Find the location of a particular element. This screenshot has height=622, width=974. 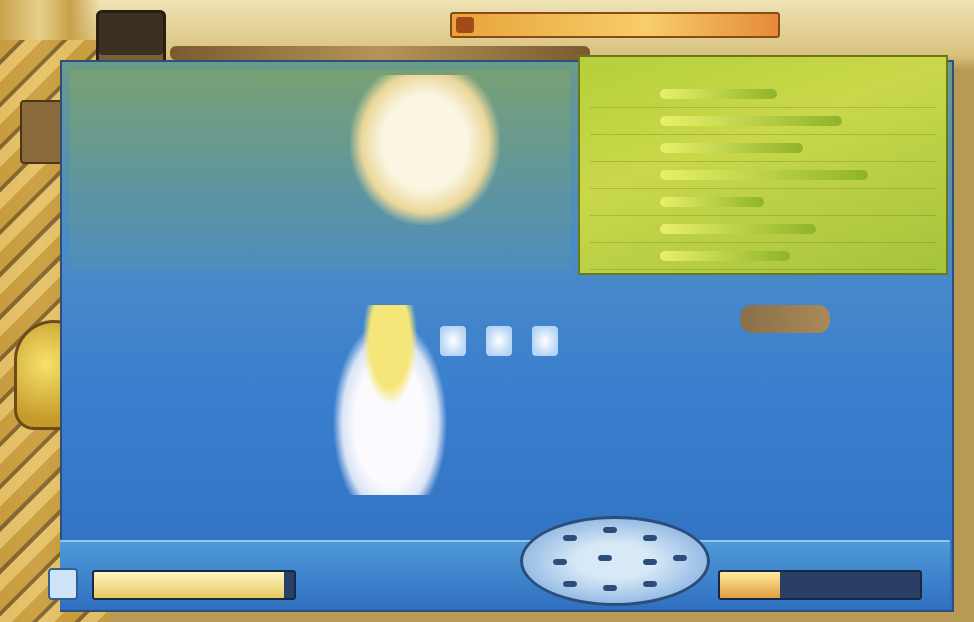

energy-gauge-fill is located at coordinates (750, 585).